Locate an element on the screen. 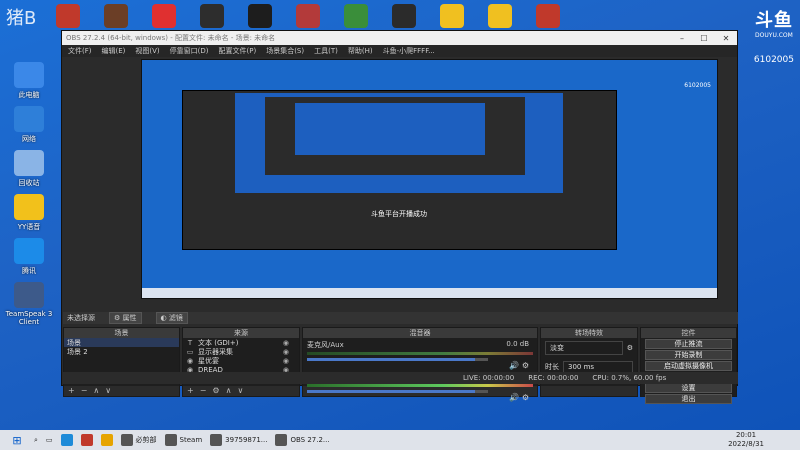 This screenshot has width=800, height=450. stream-success-message: 斗鱼平台开播成功 is located at coordinates (399, 214).